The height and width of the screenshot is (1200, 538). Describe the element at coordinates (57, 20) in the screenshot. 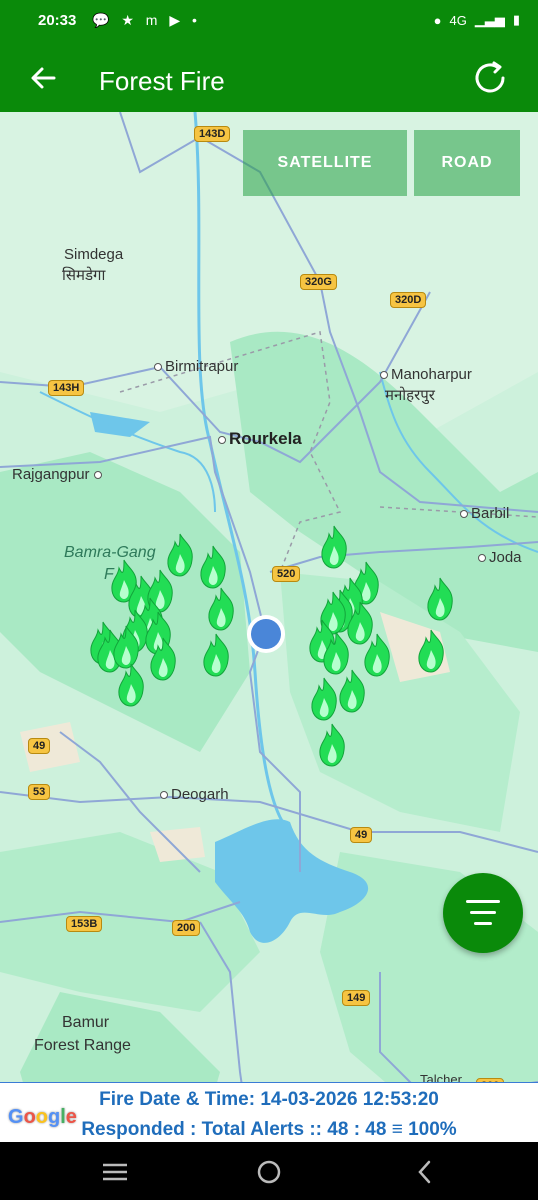

I see `status-time: 20:33` at that location.